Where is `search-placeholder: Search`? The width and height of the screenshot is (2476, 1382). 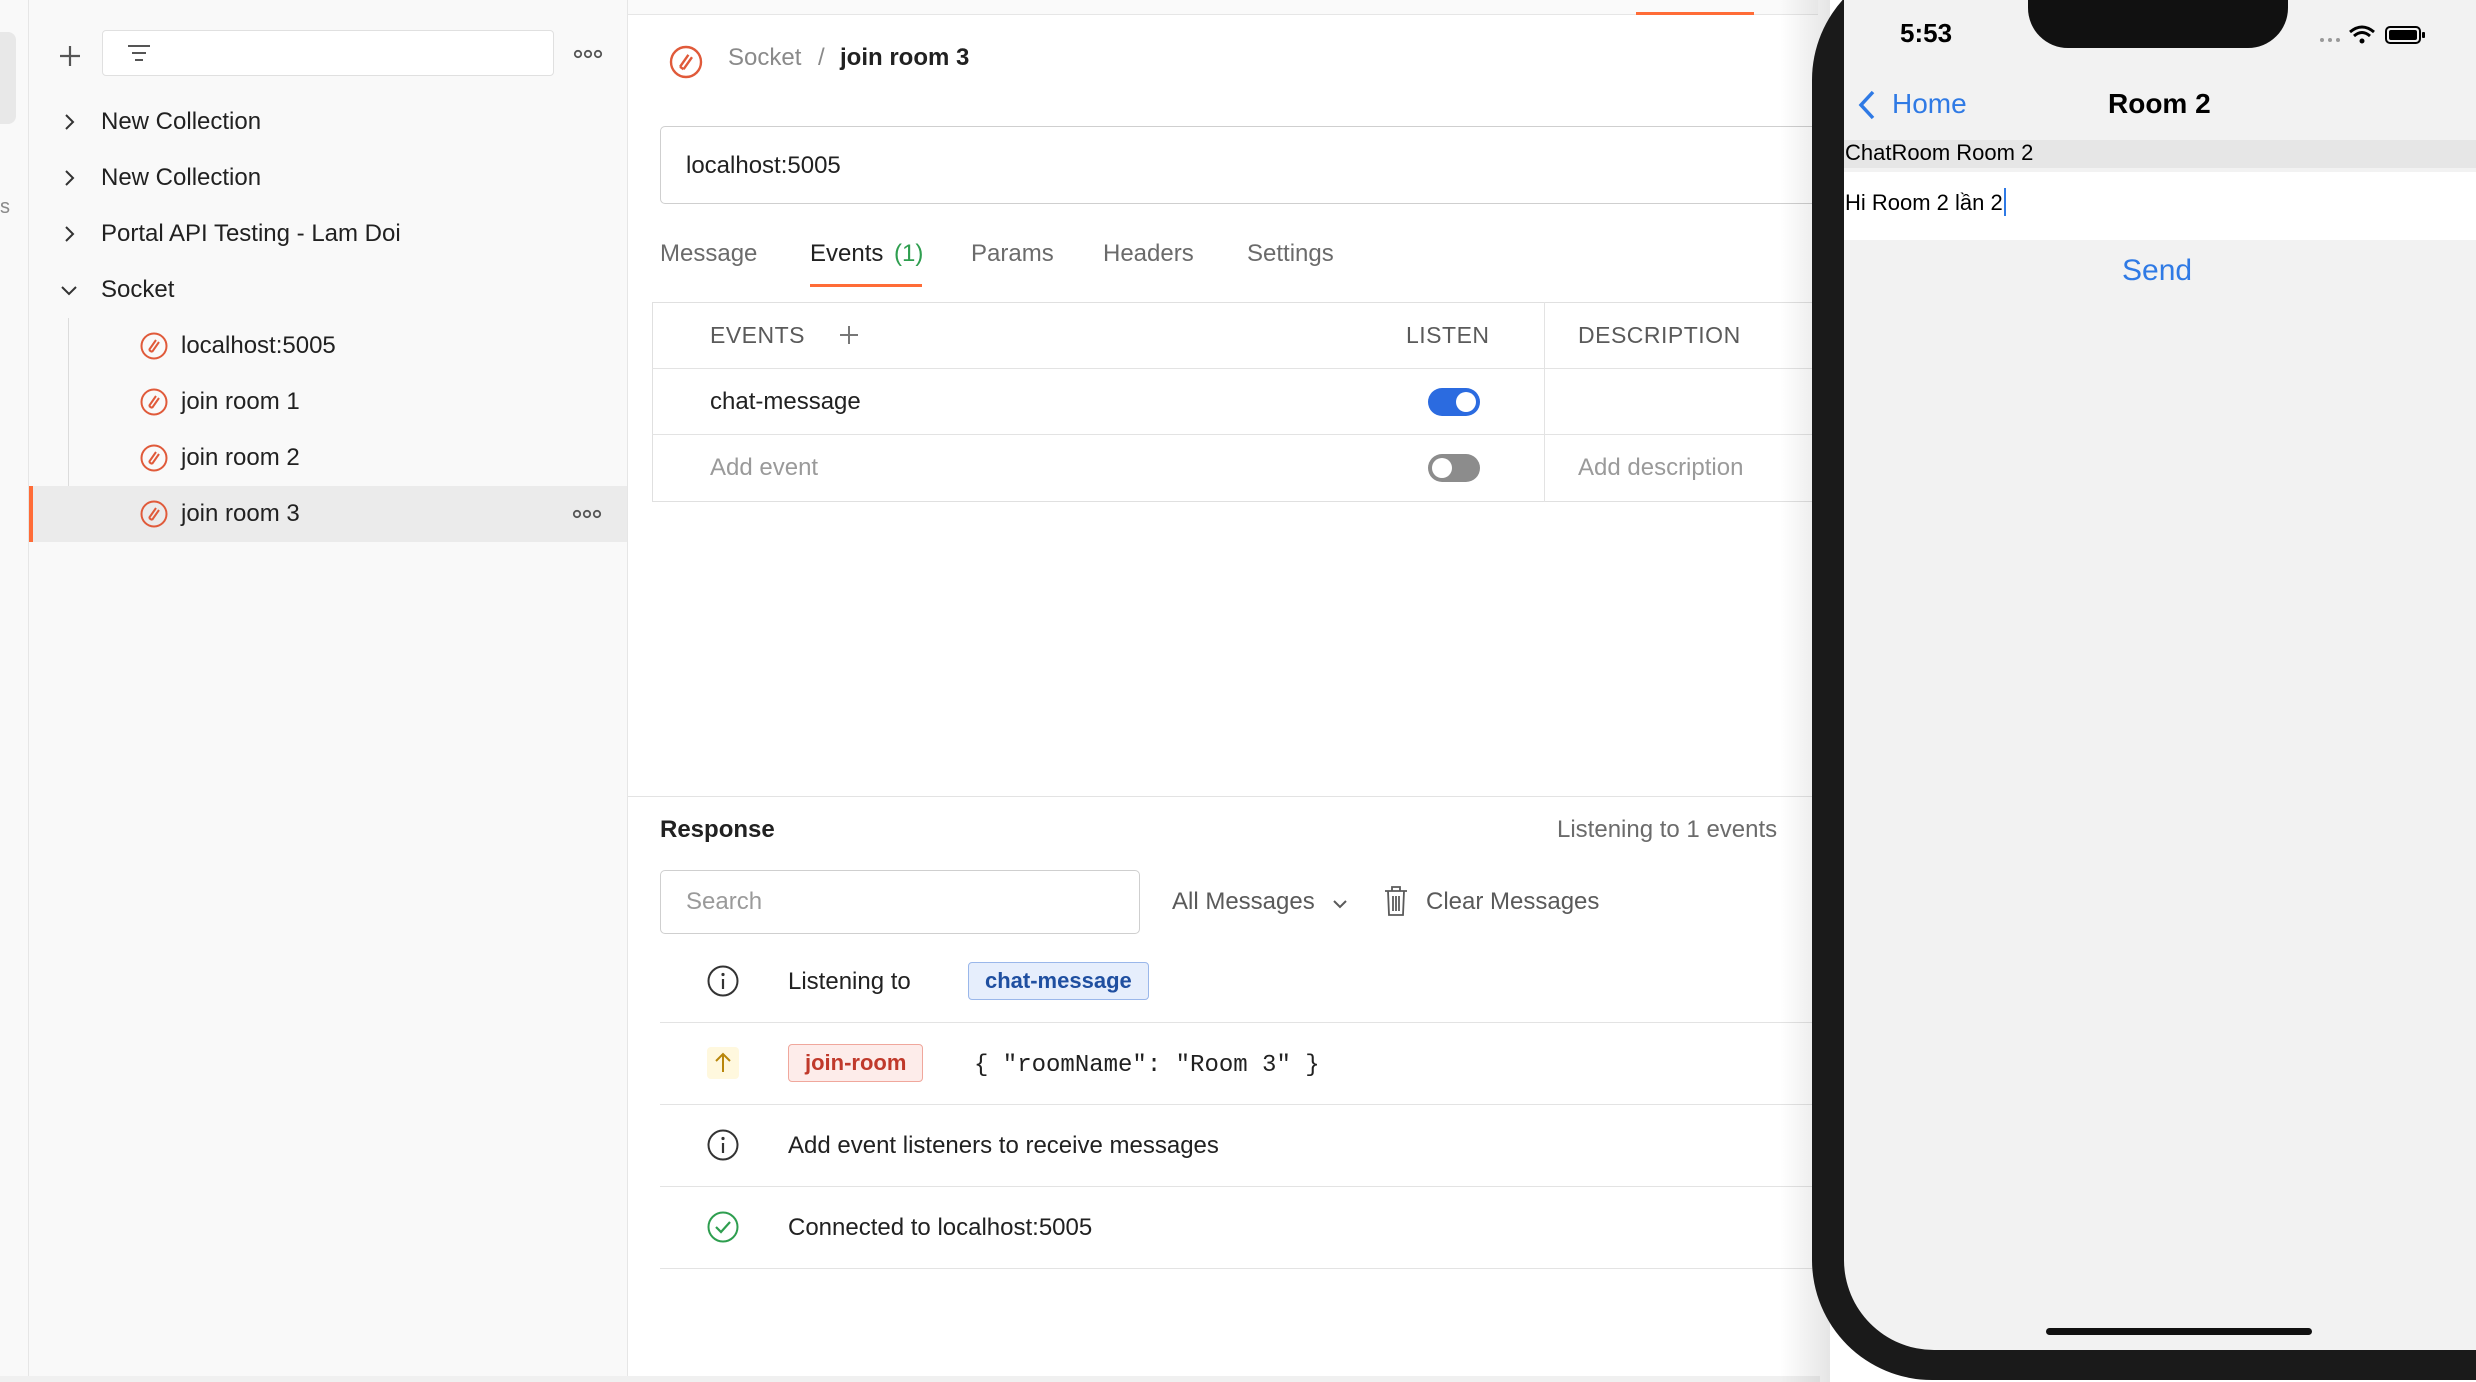 search-placeholder: Search is located at coordinates (724, 901).